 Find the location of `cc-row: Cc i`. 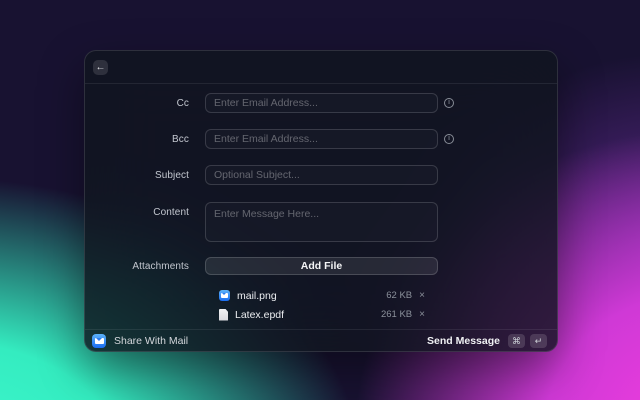

cc-row: Cc i is located at coordinates (321, 103).